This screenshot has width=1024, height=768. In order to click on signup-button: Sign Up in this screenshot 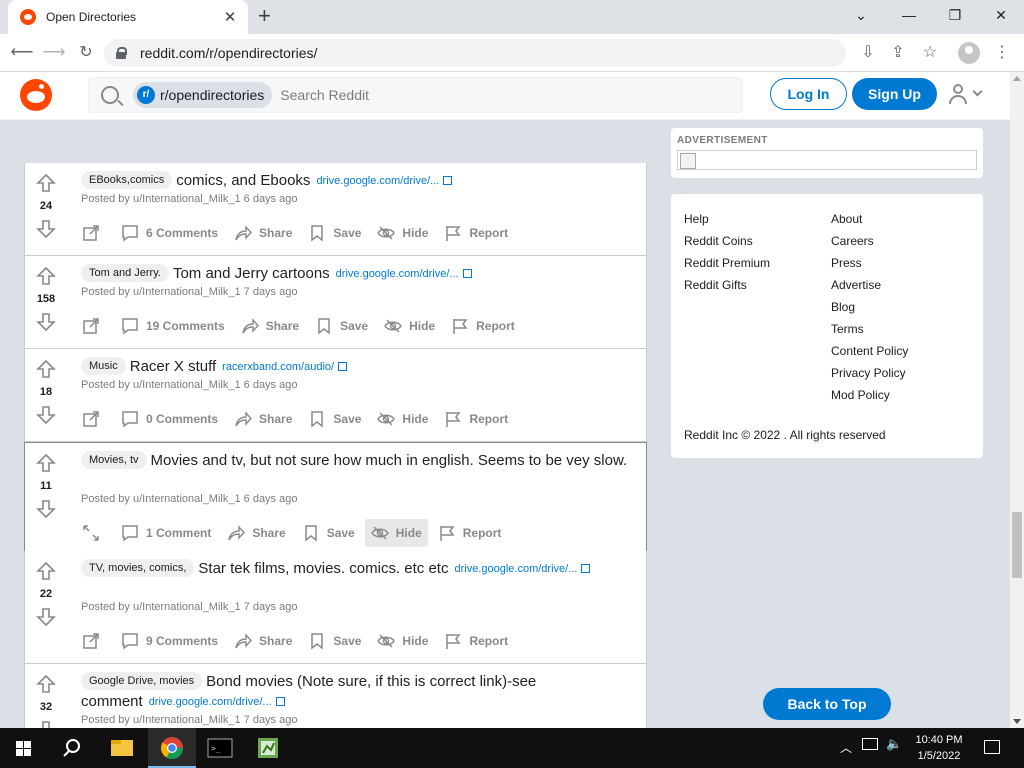, I will do `click(894, 94)`.